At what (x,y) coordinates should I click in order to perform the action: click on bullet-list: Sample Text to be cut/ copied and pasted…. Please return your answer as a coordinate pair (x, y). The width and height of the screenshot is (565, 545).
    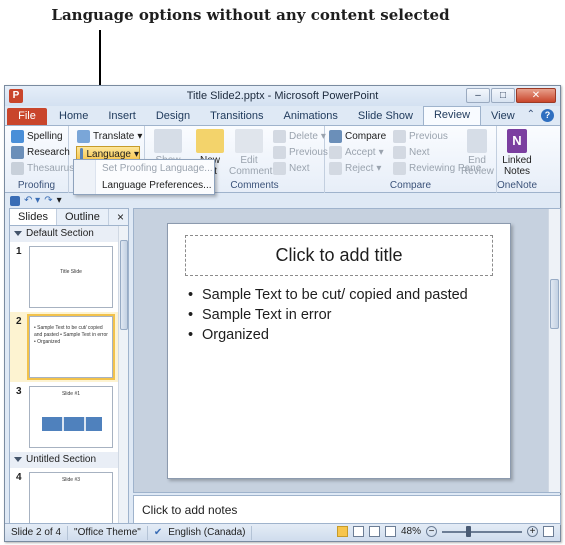
    Looking at the image, I should click on (328, 317).